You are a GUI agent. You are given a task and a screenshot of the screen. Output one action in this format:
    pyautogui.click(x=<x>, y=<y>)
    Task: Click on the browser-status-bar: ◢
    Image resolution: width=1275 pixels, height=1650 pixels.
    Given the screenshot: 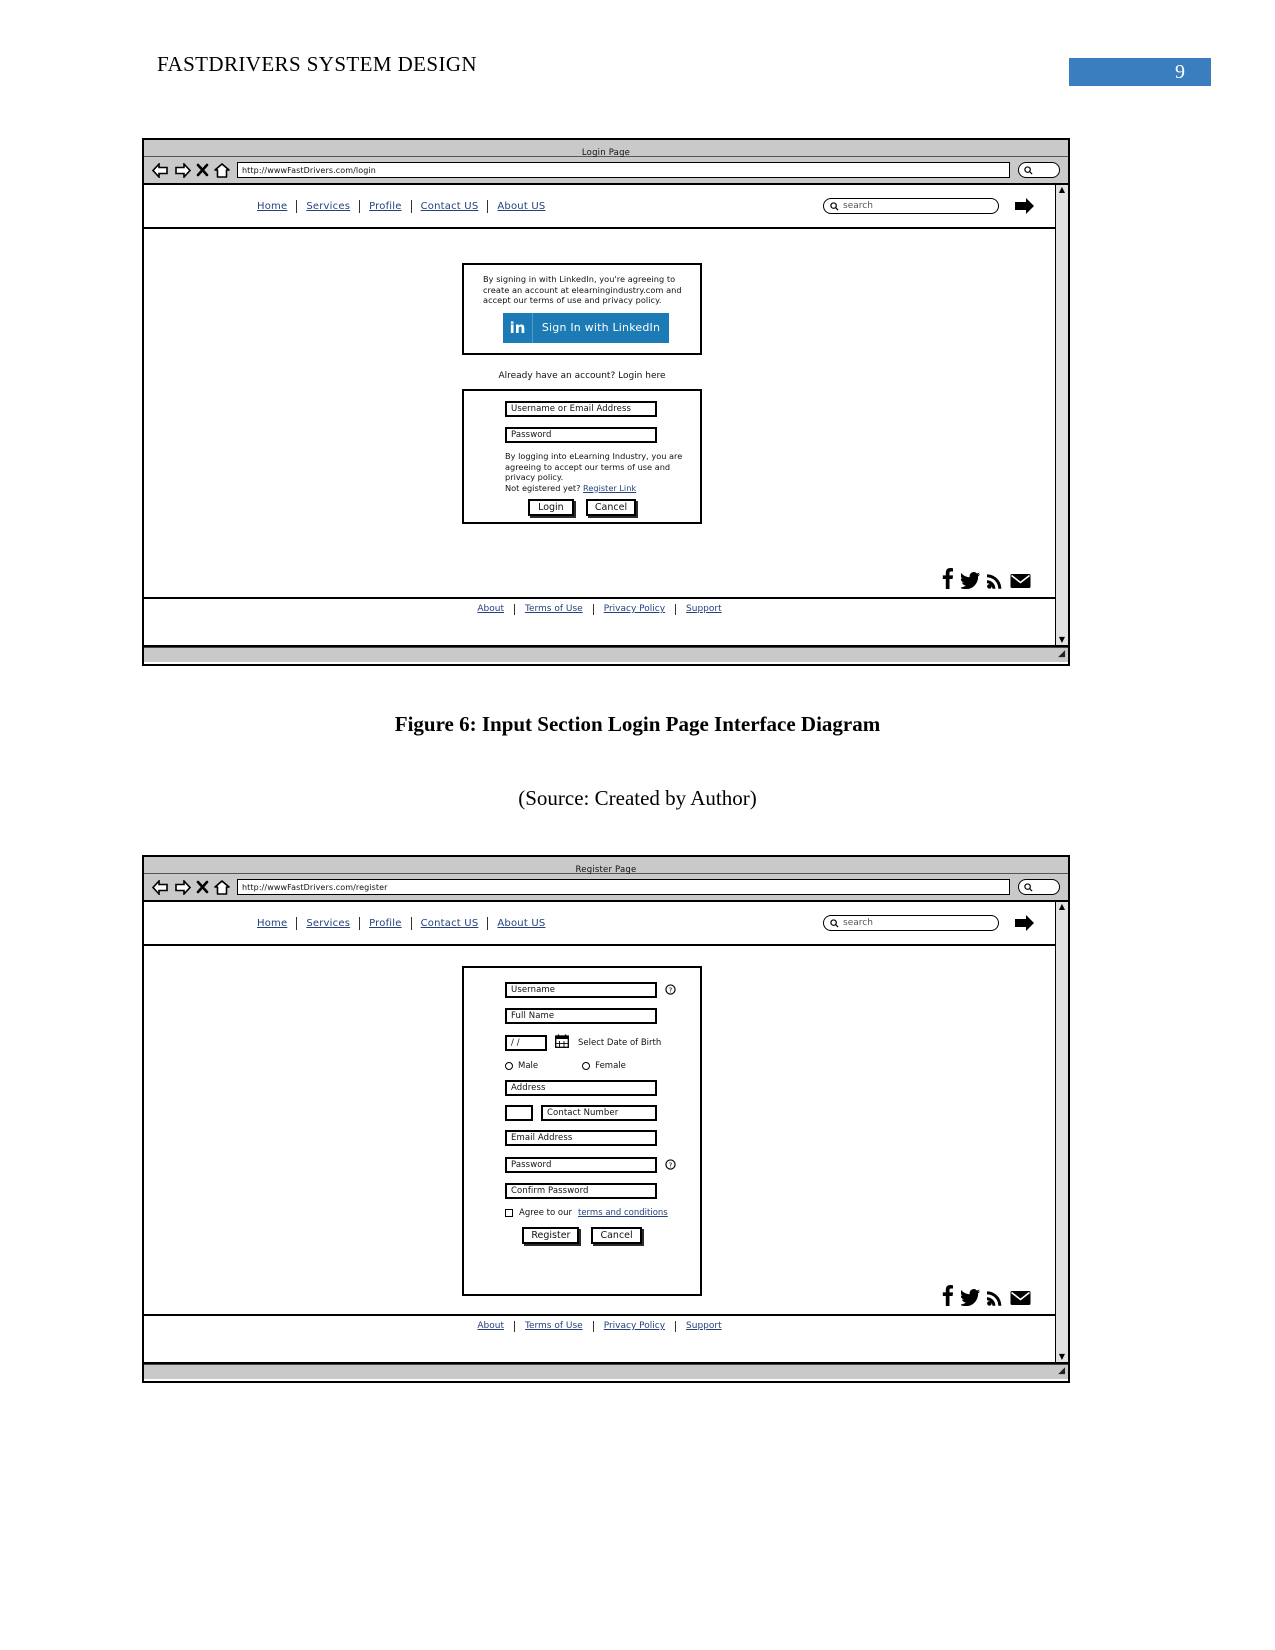 What is the action you would take?
    pyautogui.click(x=606, y=654)
    